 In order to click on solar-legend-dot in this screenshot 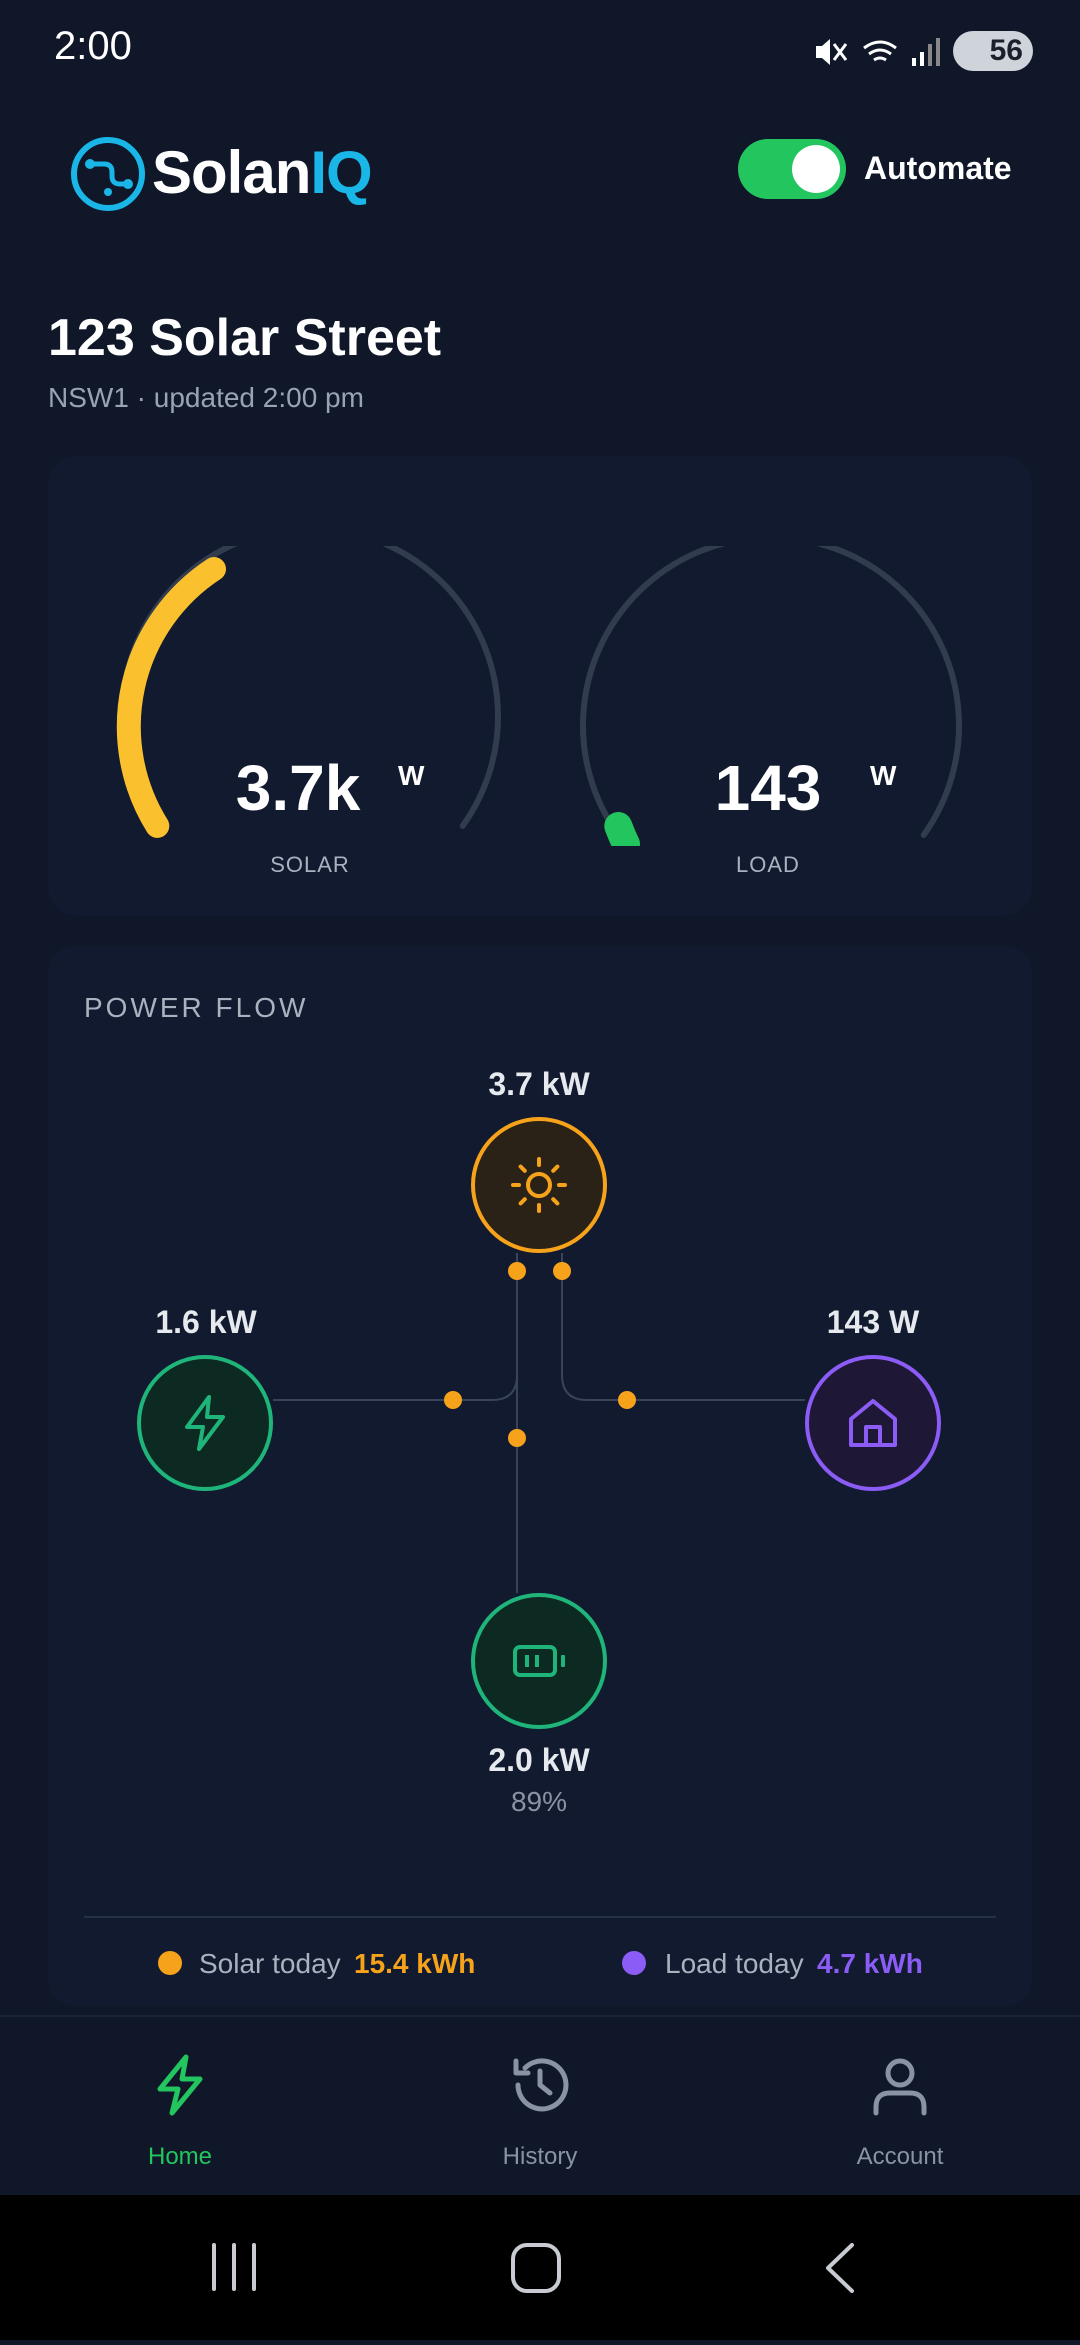, I will do `click(170, 1963)`.